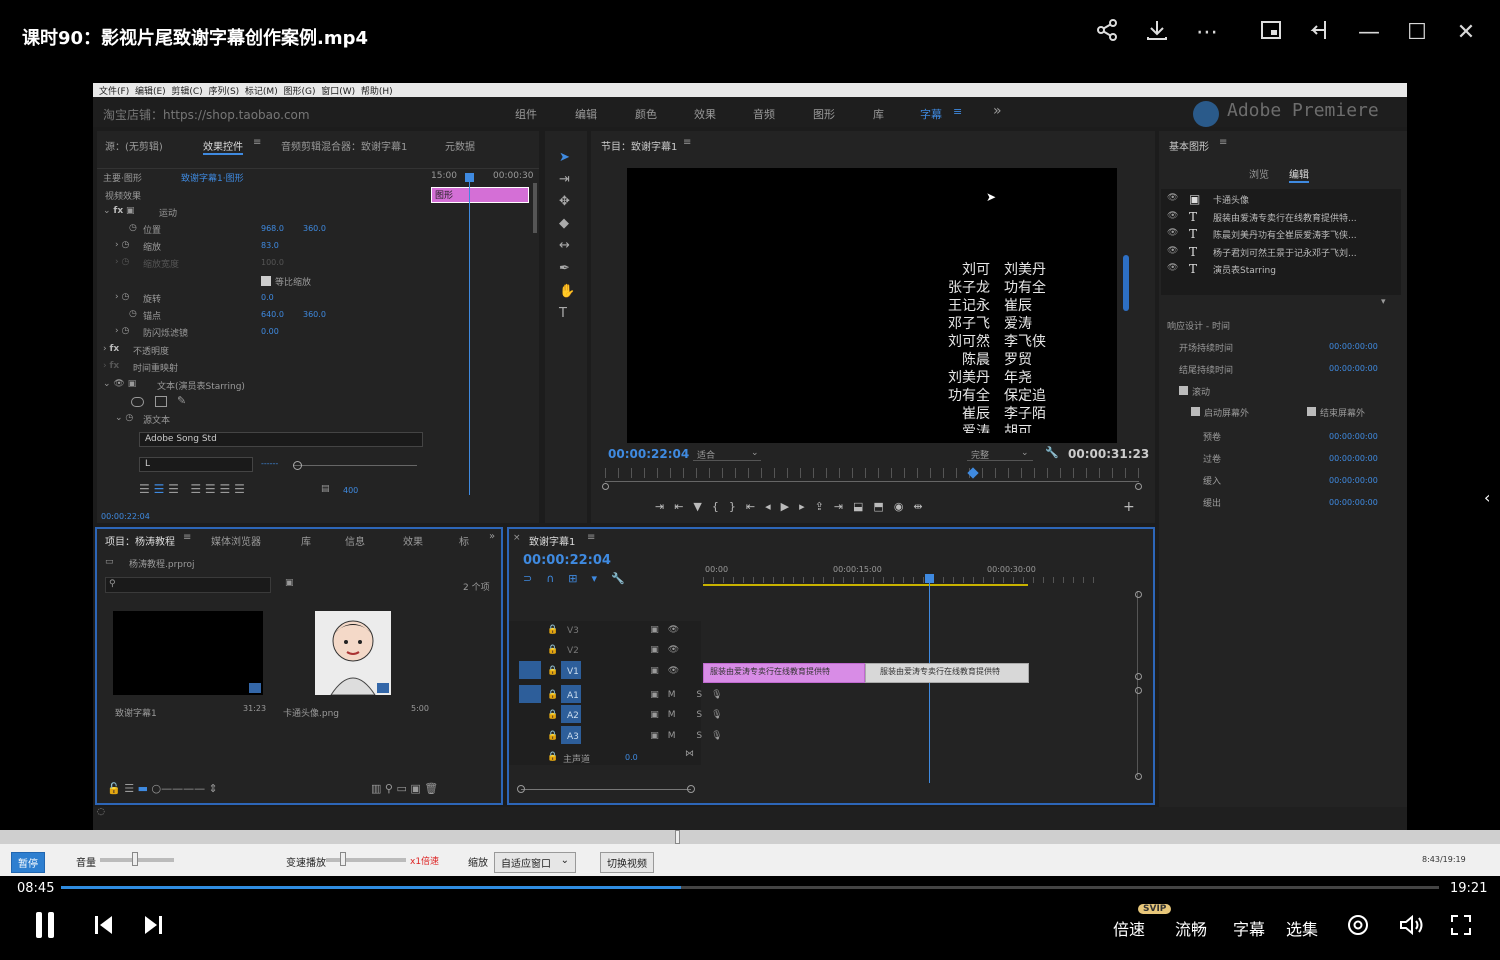  I want to click on ec-playhead-handle, so click(469, 177).